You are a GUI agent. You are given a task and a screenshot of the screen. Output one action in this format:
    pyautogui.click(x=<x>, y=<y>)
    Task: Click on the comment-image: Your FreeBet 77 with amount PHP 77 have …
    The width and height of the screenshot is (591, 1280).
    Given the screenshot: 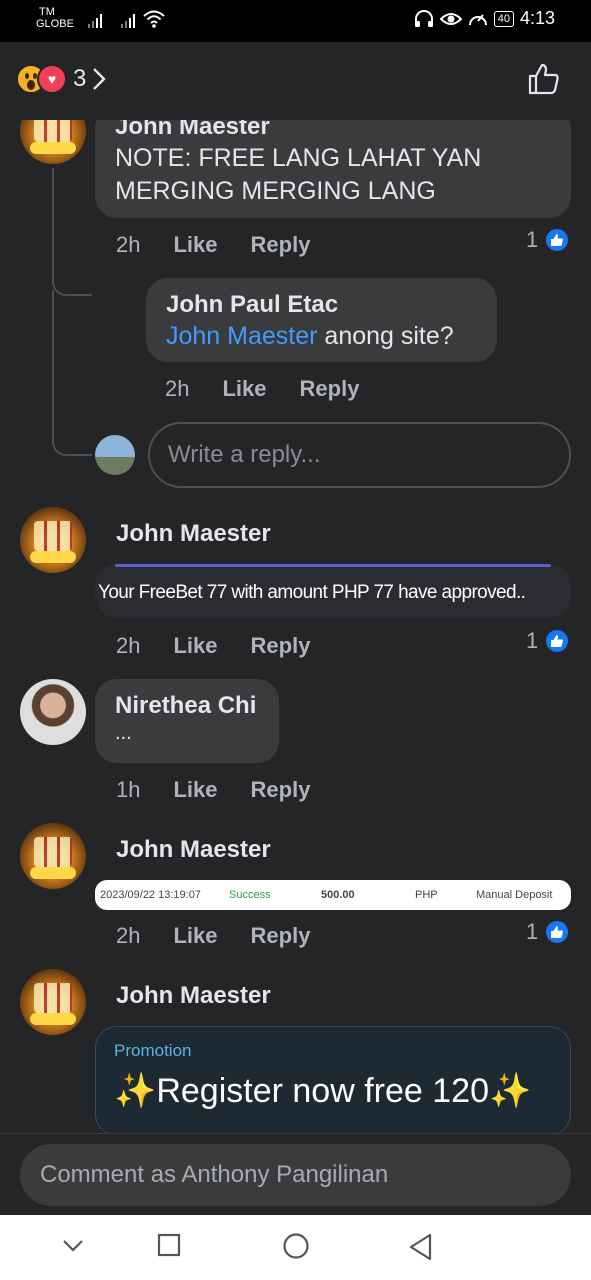 What is the action you would take?
    pyautogui.click(x=333, y=591)
    